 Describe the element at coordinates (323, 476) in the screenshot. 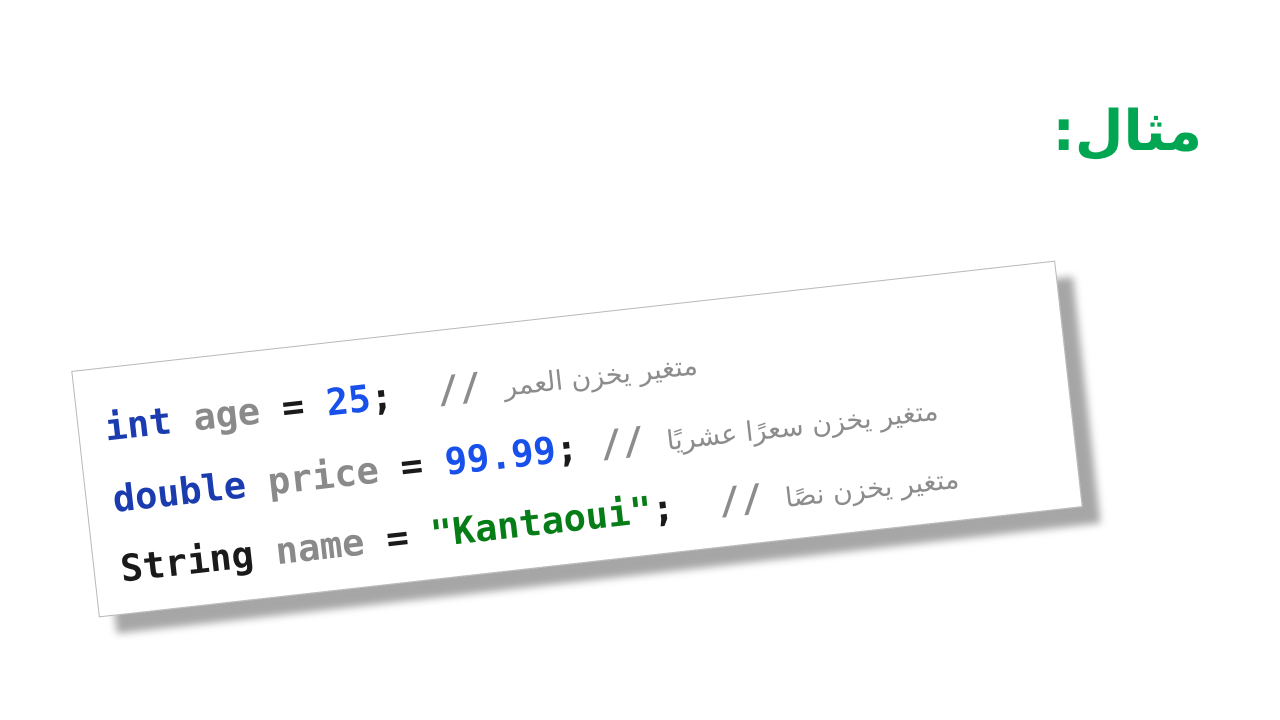

I see `variable-name: price` at that location.